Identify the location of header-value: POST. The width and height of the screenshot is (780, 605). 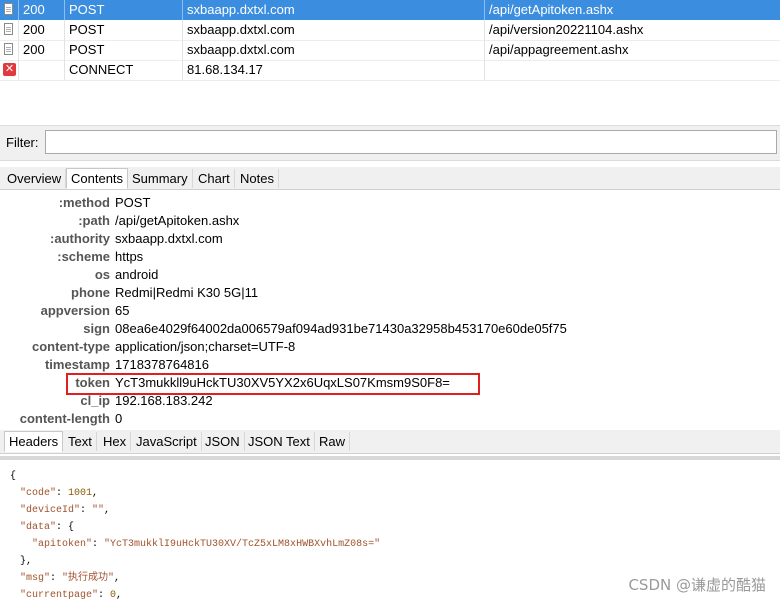
(133, 202).